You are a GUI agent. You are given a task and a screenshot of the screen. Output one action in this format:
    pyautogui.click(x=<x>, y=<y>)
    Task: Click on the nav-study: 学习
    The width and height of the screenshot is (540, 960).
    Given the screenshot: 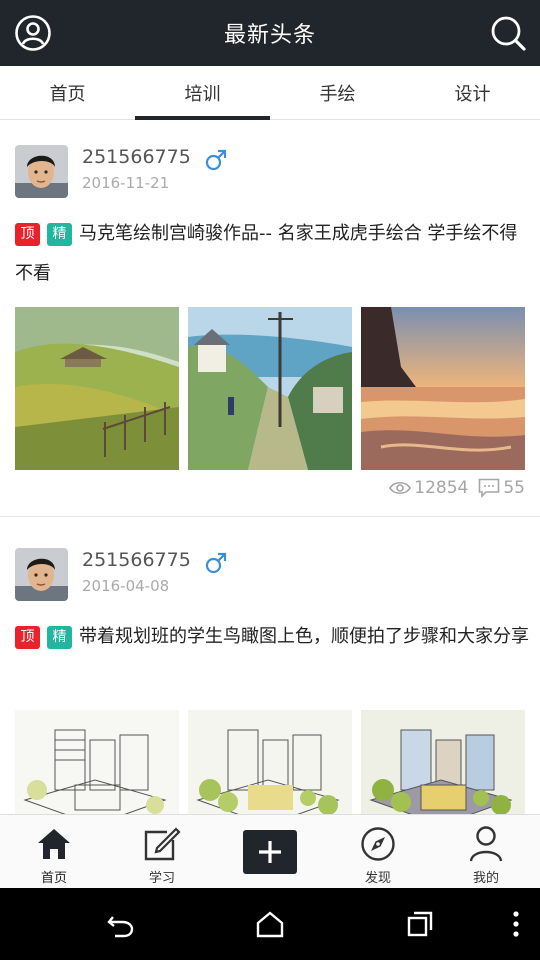 What is the action you would take?
    pyautogui.click(x=162, y=852)
    